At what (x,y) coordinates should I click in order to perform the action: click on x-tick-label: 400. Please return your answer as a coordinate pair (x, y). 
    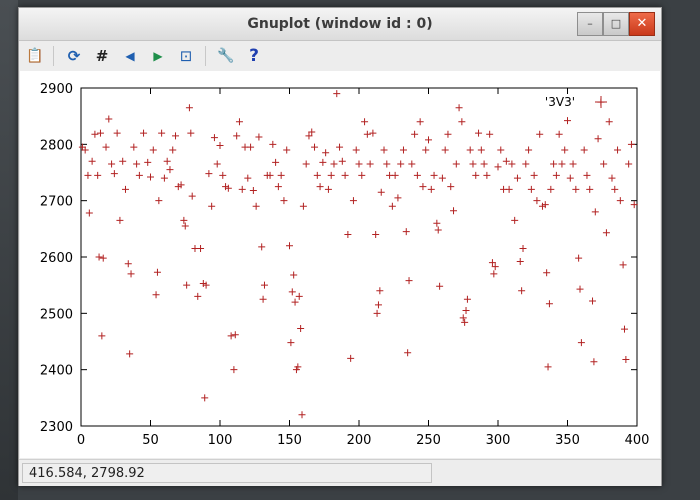
    Looking at the image, I should click on (637, 440).